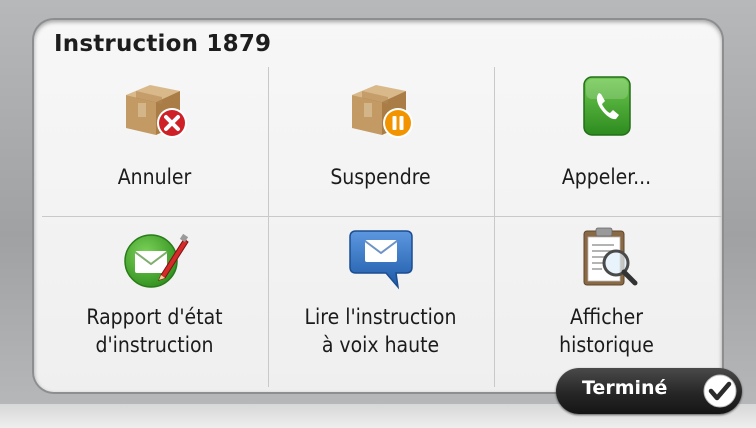  I want to click on status-report-label: Rapport d'état d'instruction, so click(154, 331).